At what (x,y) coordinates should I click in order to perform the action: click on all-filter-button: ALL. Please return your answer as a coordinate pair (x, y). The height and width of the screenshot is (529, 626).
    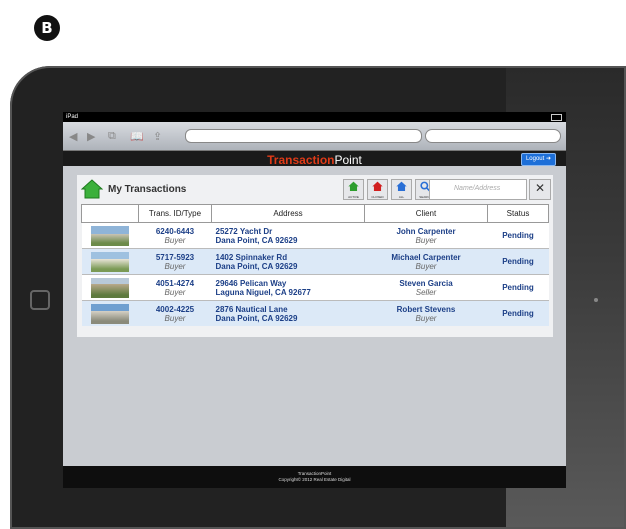
    Looking at the image, I should click on (401, 189).